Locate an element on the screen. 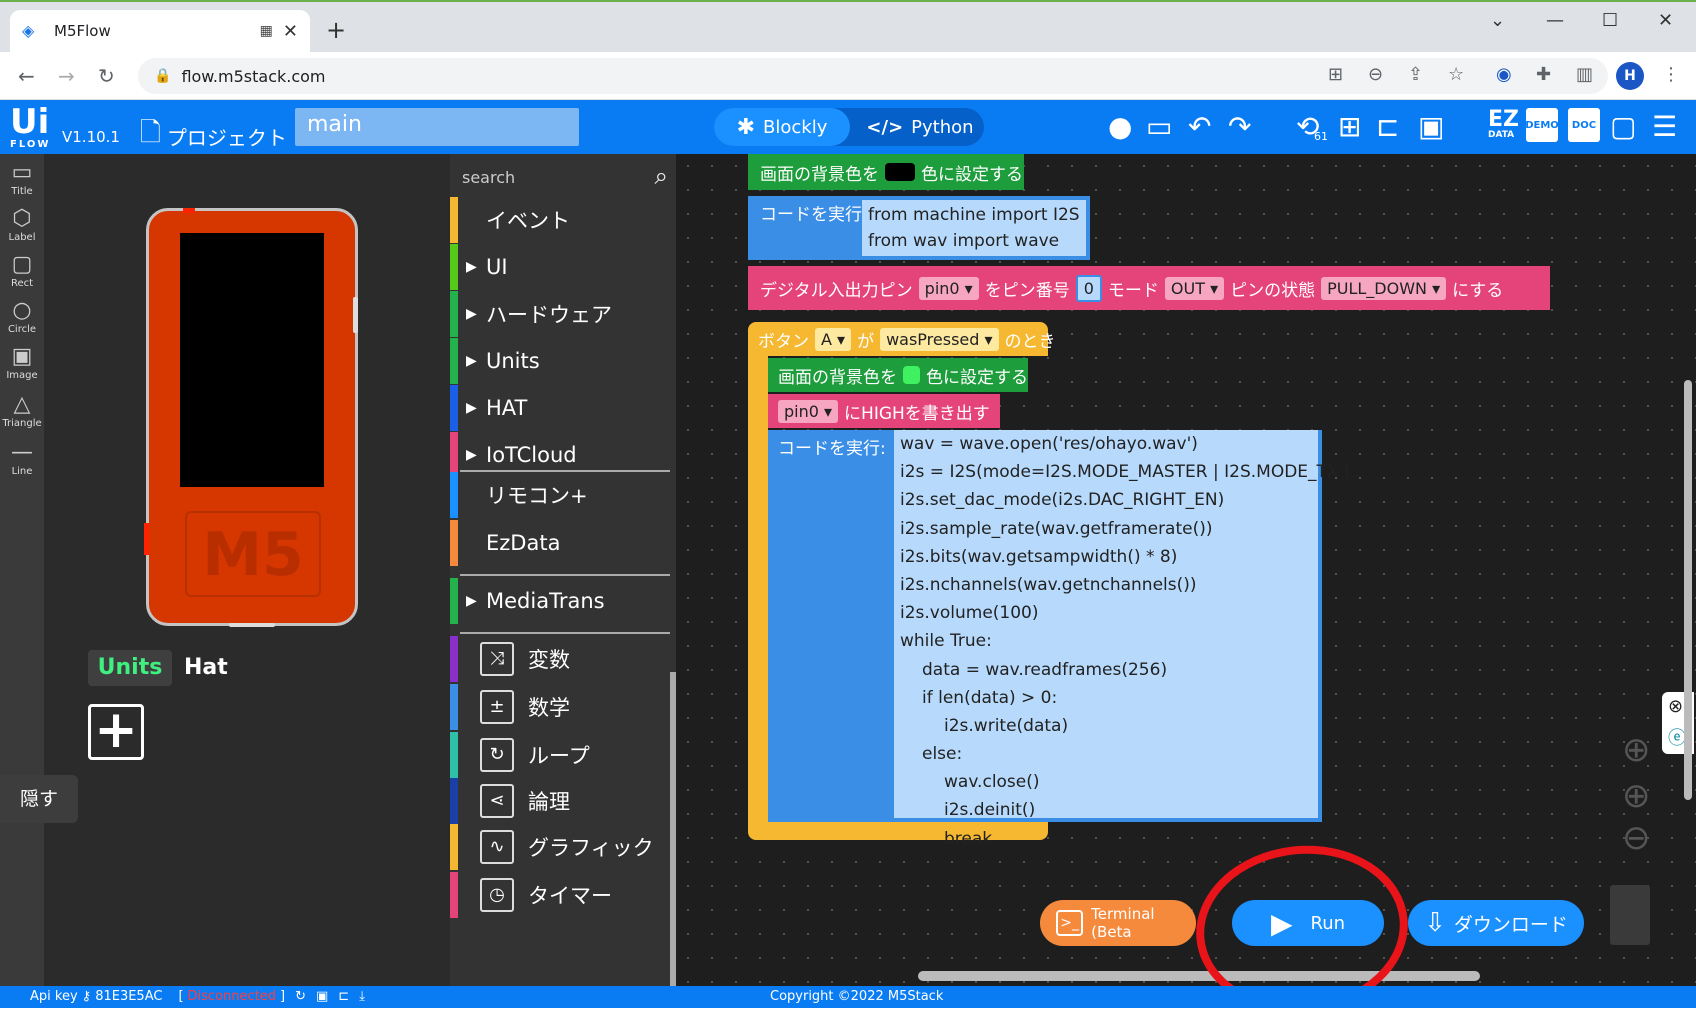 This screenshot has width=1696, height=1016. workspace-horizontal-scrollbar is located at coordinates (1199, 976).